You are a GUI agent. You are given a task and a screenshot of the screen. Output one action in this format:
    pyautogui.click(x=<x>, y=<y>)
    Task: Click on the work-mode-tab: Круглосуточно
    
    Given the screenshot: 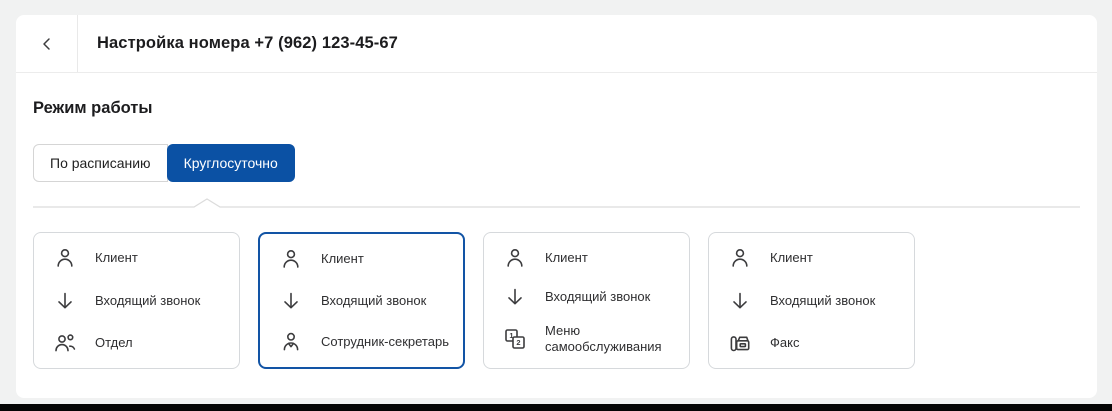 What is the action you would take?
    pyautogui.click(x=230, y=163)
    